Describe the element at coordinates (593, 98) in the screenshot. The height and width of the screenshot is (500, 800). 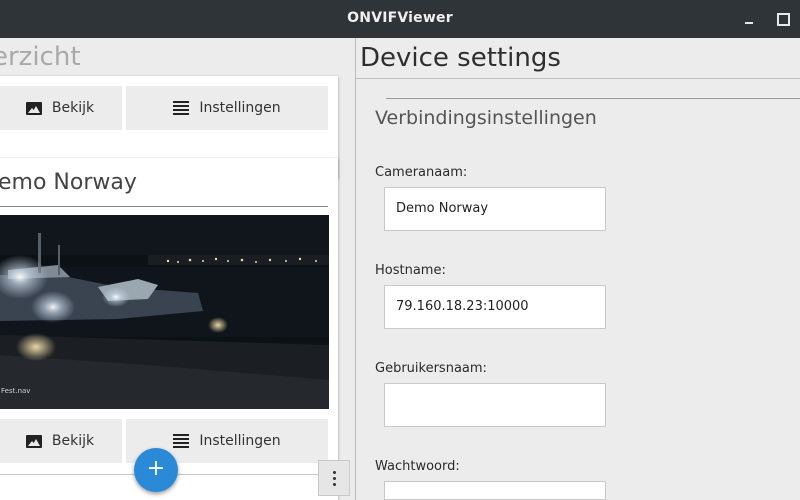
I see `section-divider` at that location.